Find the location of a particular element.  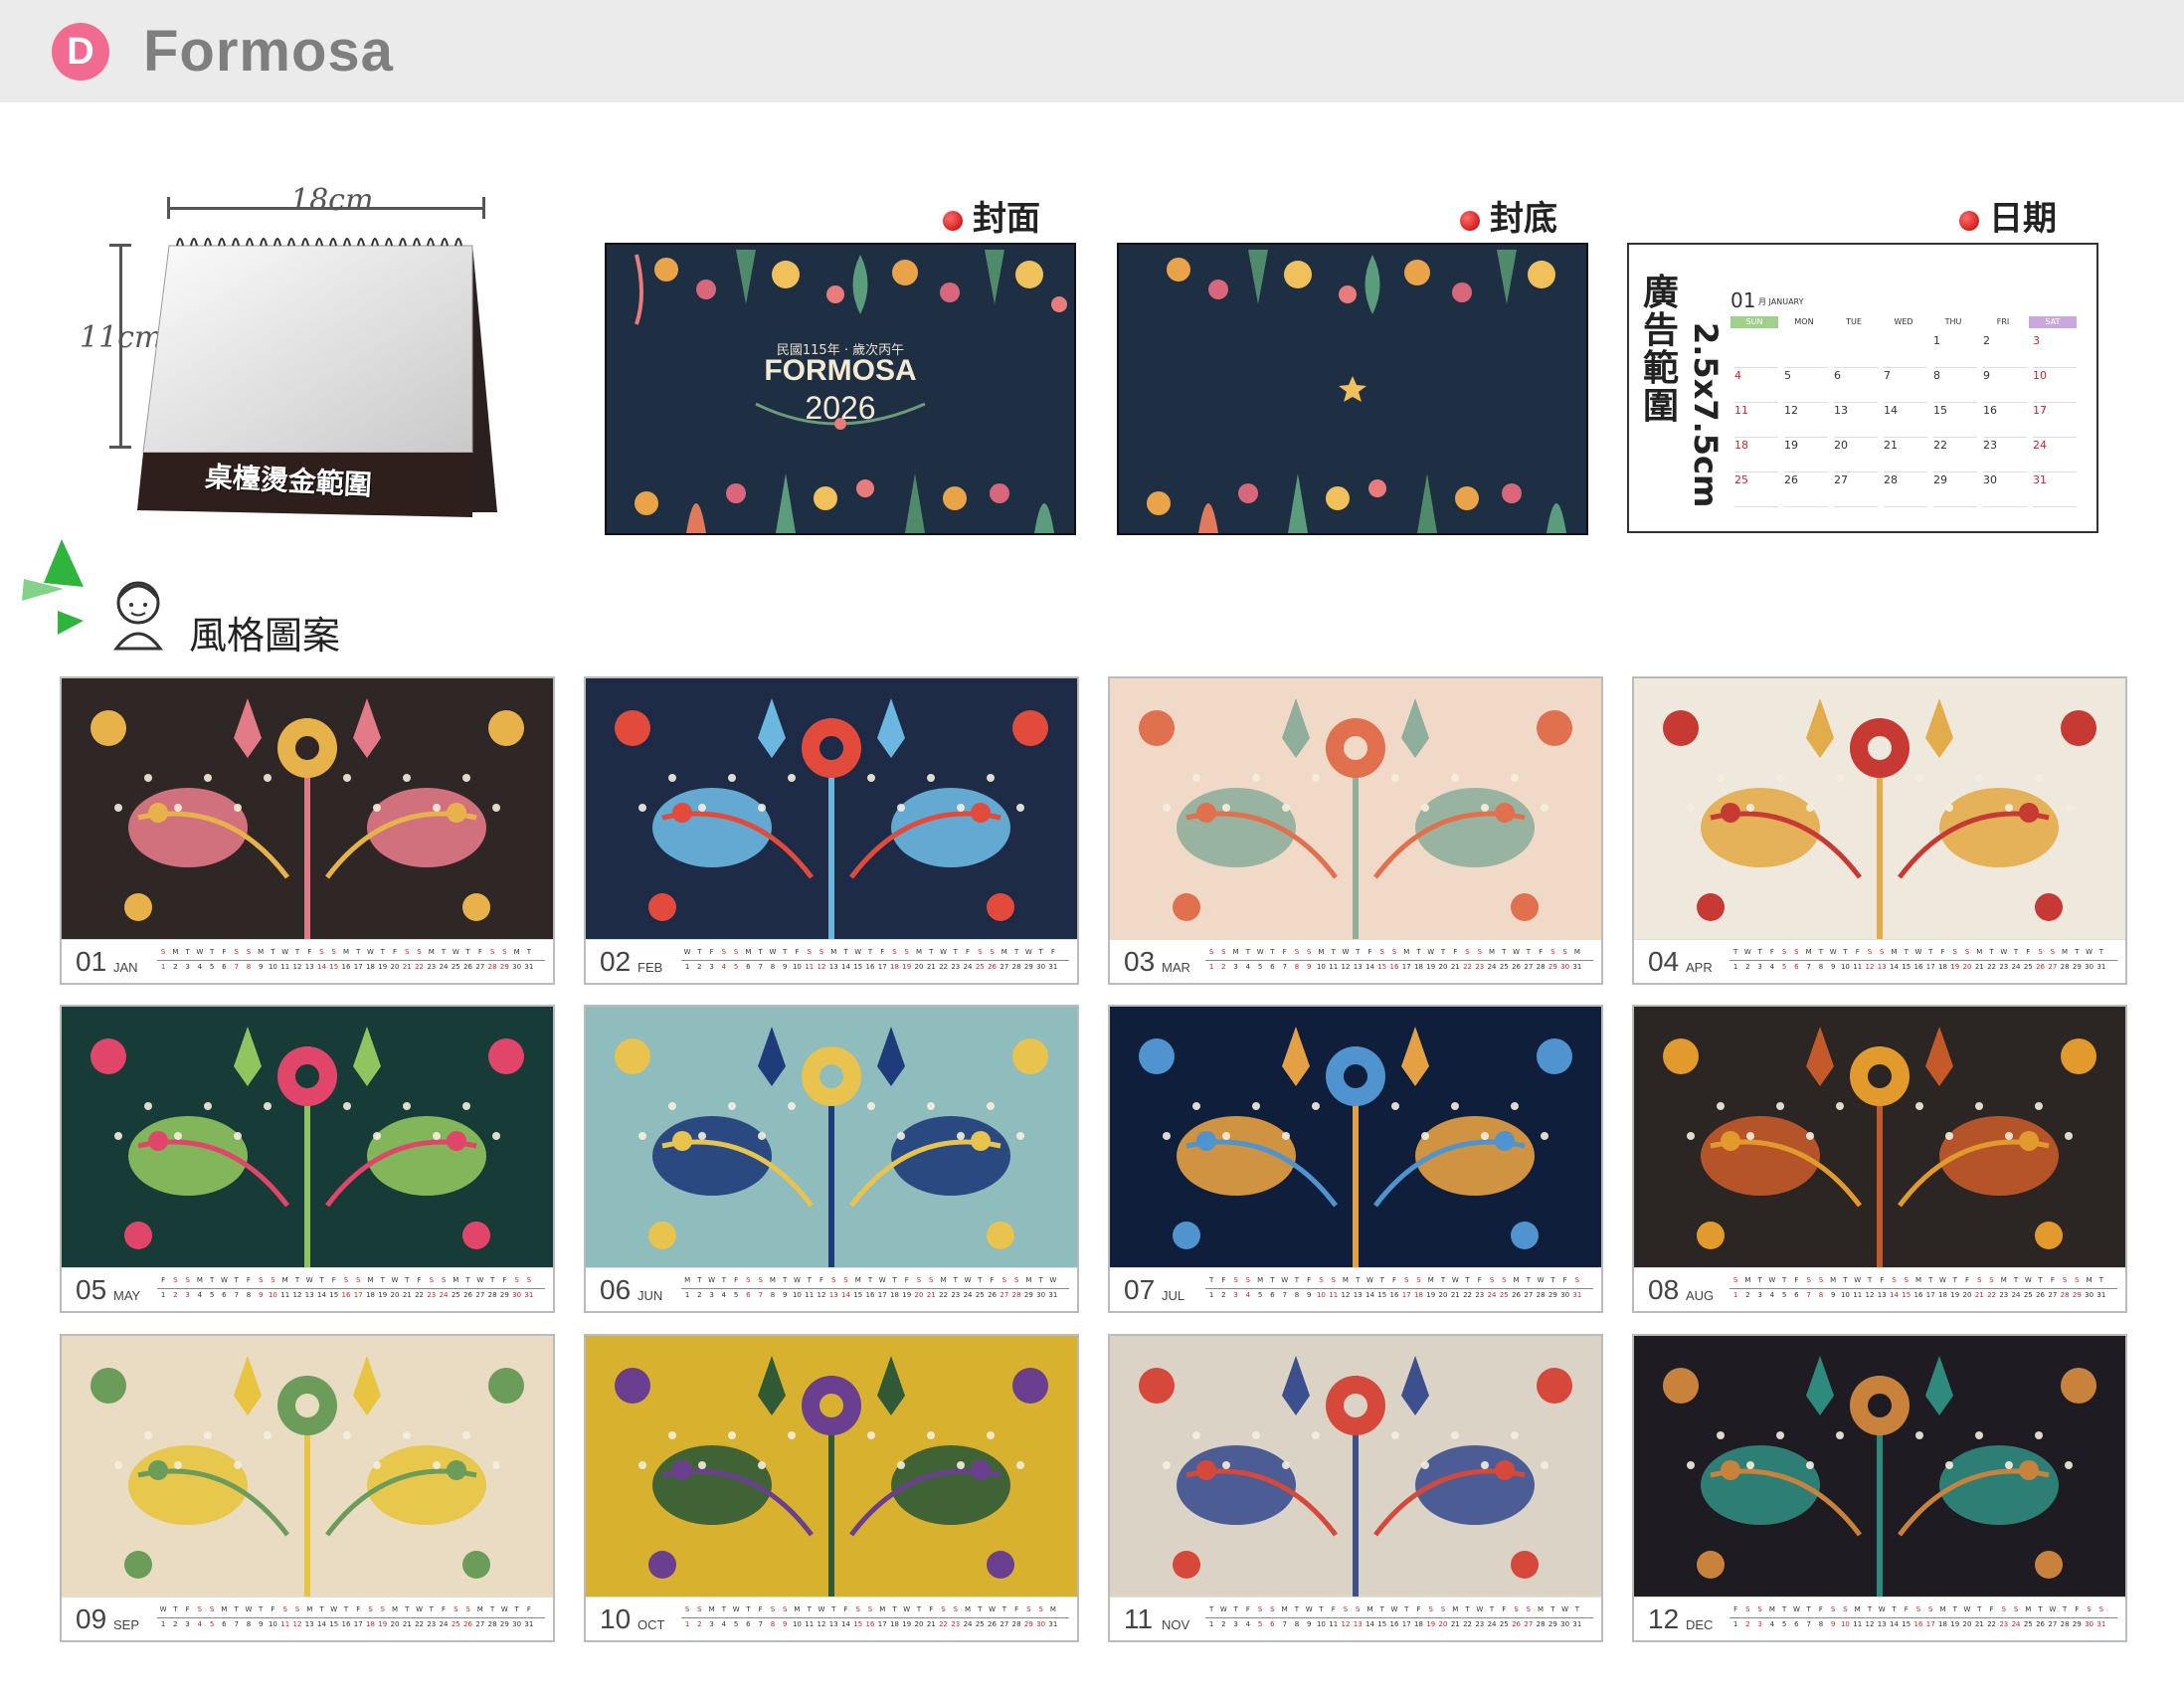

day-number: 17 is located at coordinates (1930, 1295).